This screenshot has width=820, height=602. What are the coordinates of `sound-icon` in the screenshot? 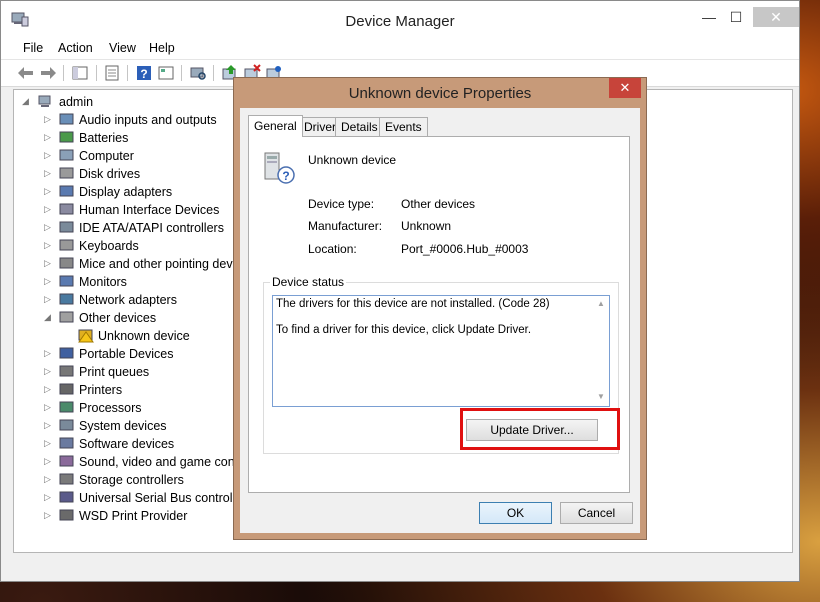 It's located at (66, 461).